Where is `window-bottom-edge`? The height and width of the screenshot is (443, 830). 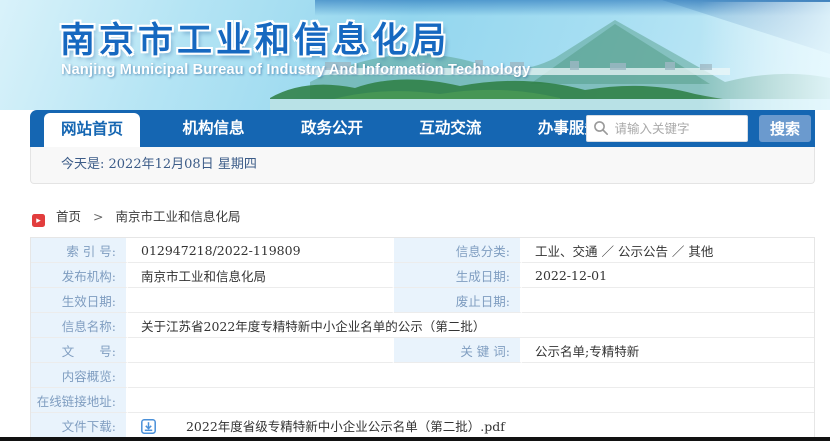
window-bottom-edge is located at coordinates (415, 439).